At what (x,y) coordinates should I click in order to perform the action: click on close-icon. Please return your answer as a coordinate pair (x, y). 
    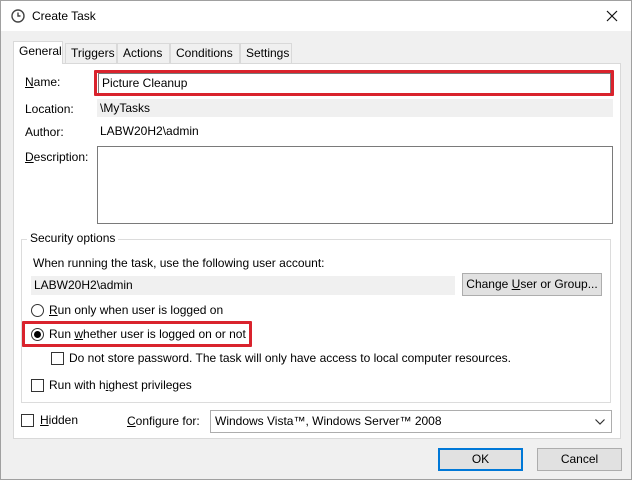
    Looking at the image, I should click on (612, 16).